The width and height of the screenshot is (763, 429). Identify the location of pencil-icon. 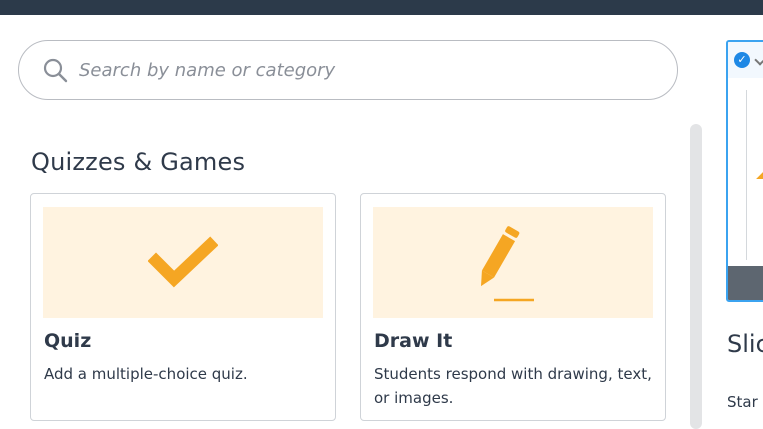
(507, 263).